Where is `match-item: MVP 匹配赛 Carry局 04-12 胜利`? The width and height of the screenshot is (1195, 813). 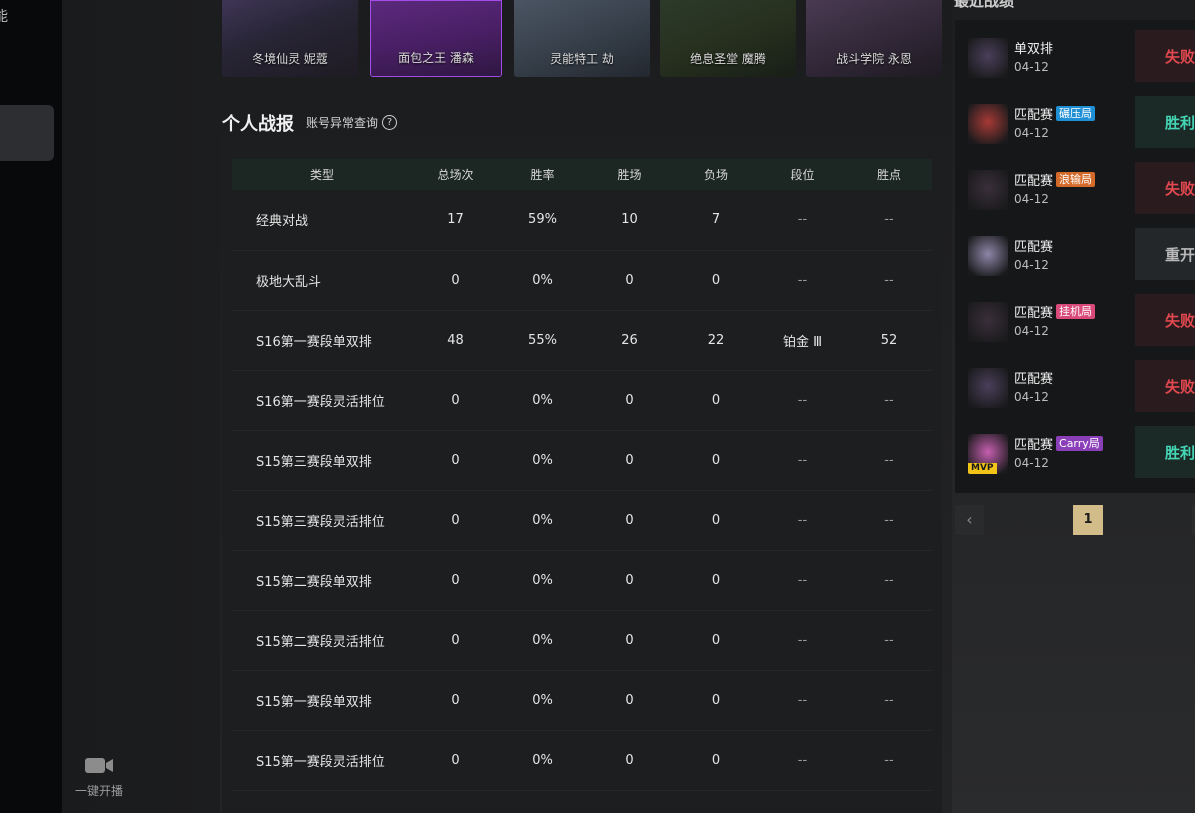
match-item: MVP 匹配赛 Carry局 04-12 胜利 is located at coordinates (1075, 449).